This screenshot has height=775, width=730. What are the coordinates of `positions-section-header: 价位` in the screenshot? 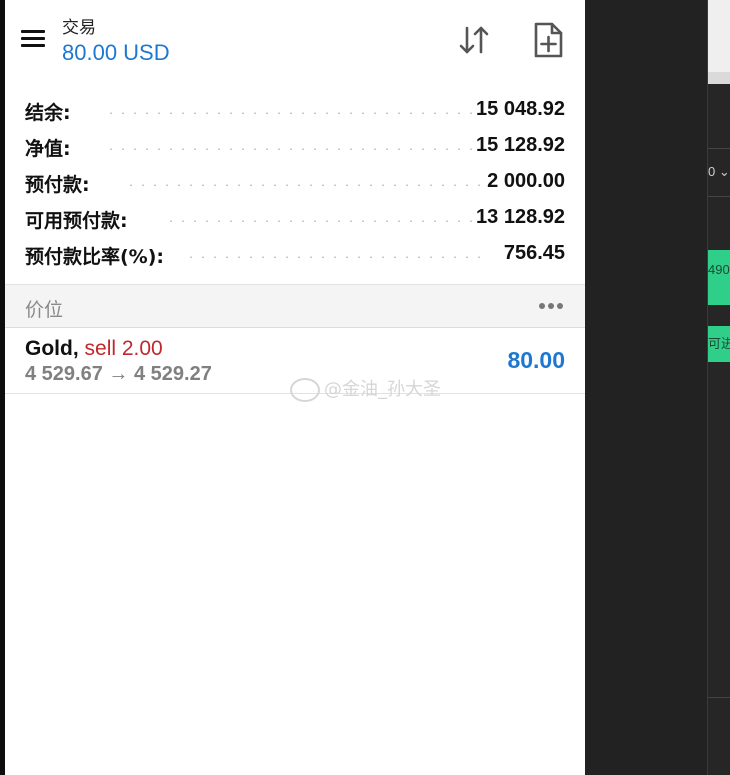 It's located at (295, 306).